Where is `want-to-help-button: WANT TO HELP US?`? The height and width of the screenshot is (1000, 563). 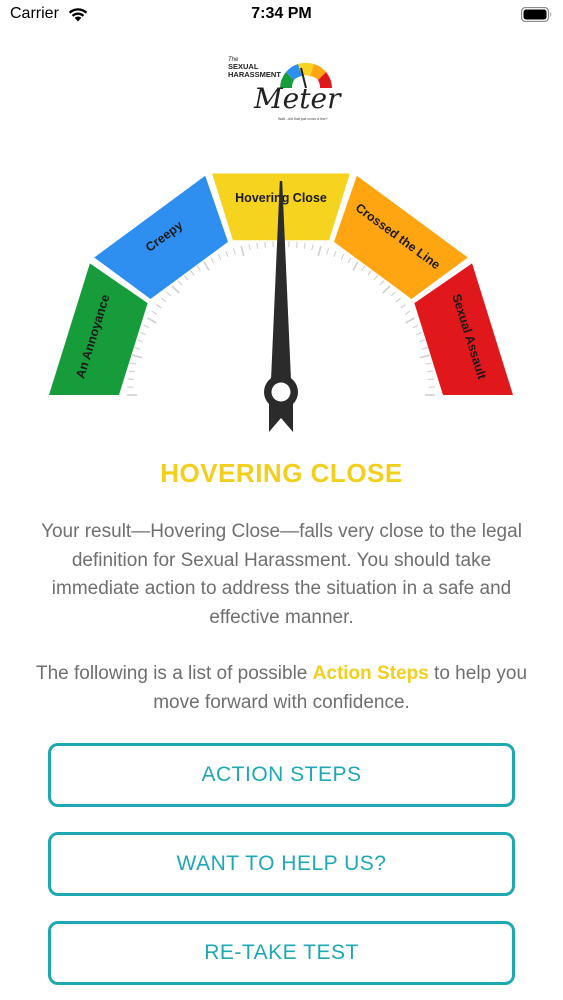 want-to-help-button: WANT TO HELP US? is located at coordinates (281, 864).